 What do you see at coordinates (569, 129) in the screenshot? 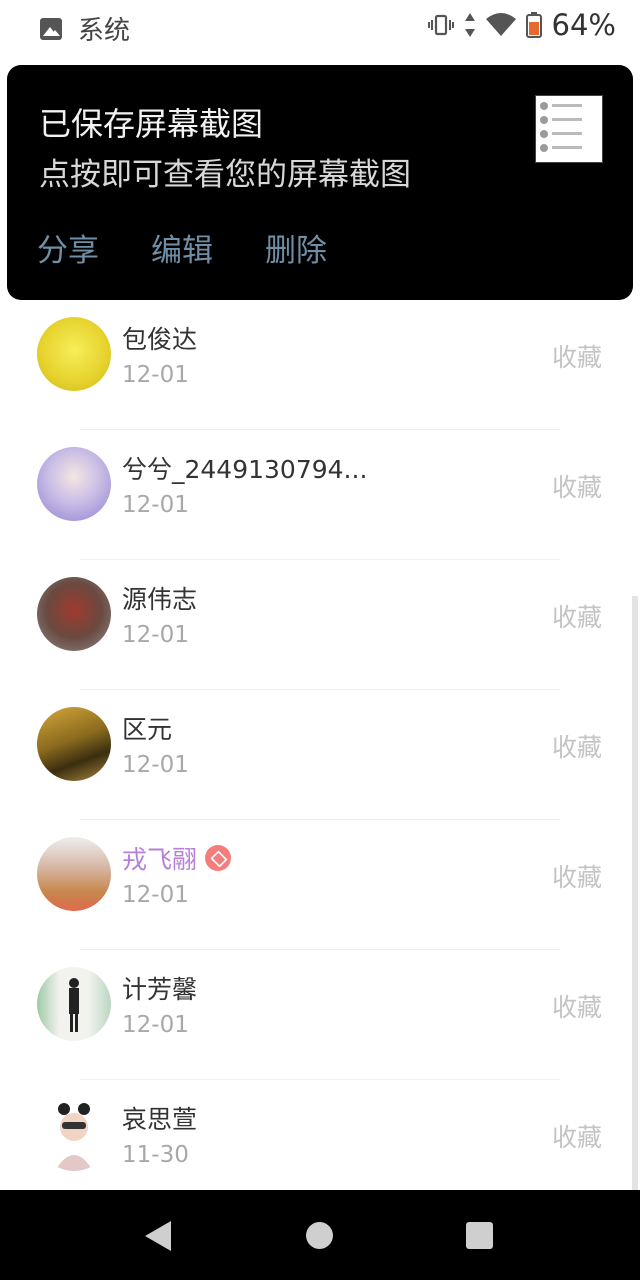
I see `screenshot-thumbnail` at bounding box center [569, 129].